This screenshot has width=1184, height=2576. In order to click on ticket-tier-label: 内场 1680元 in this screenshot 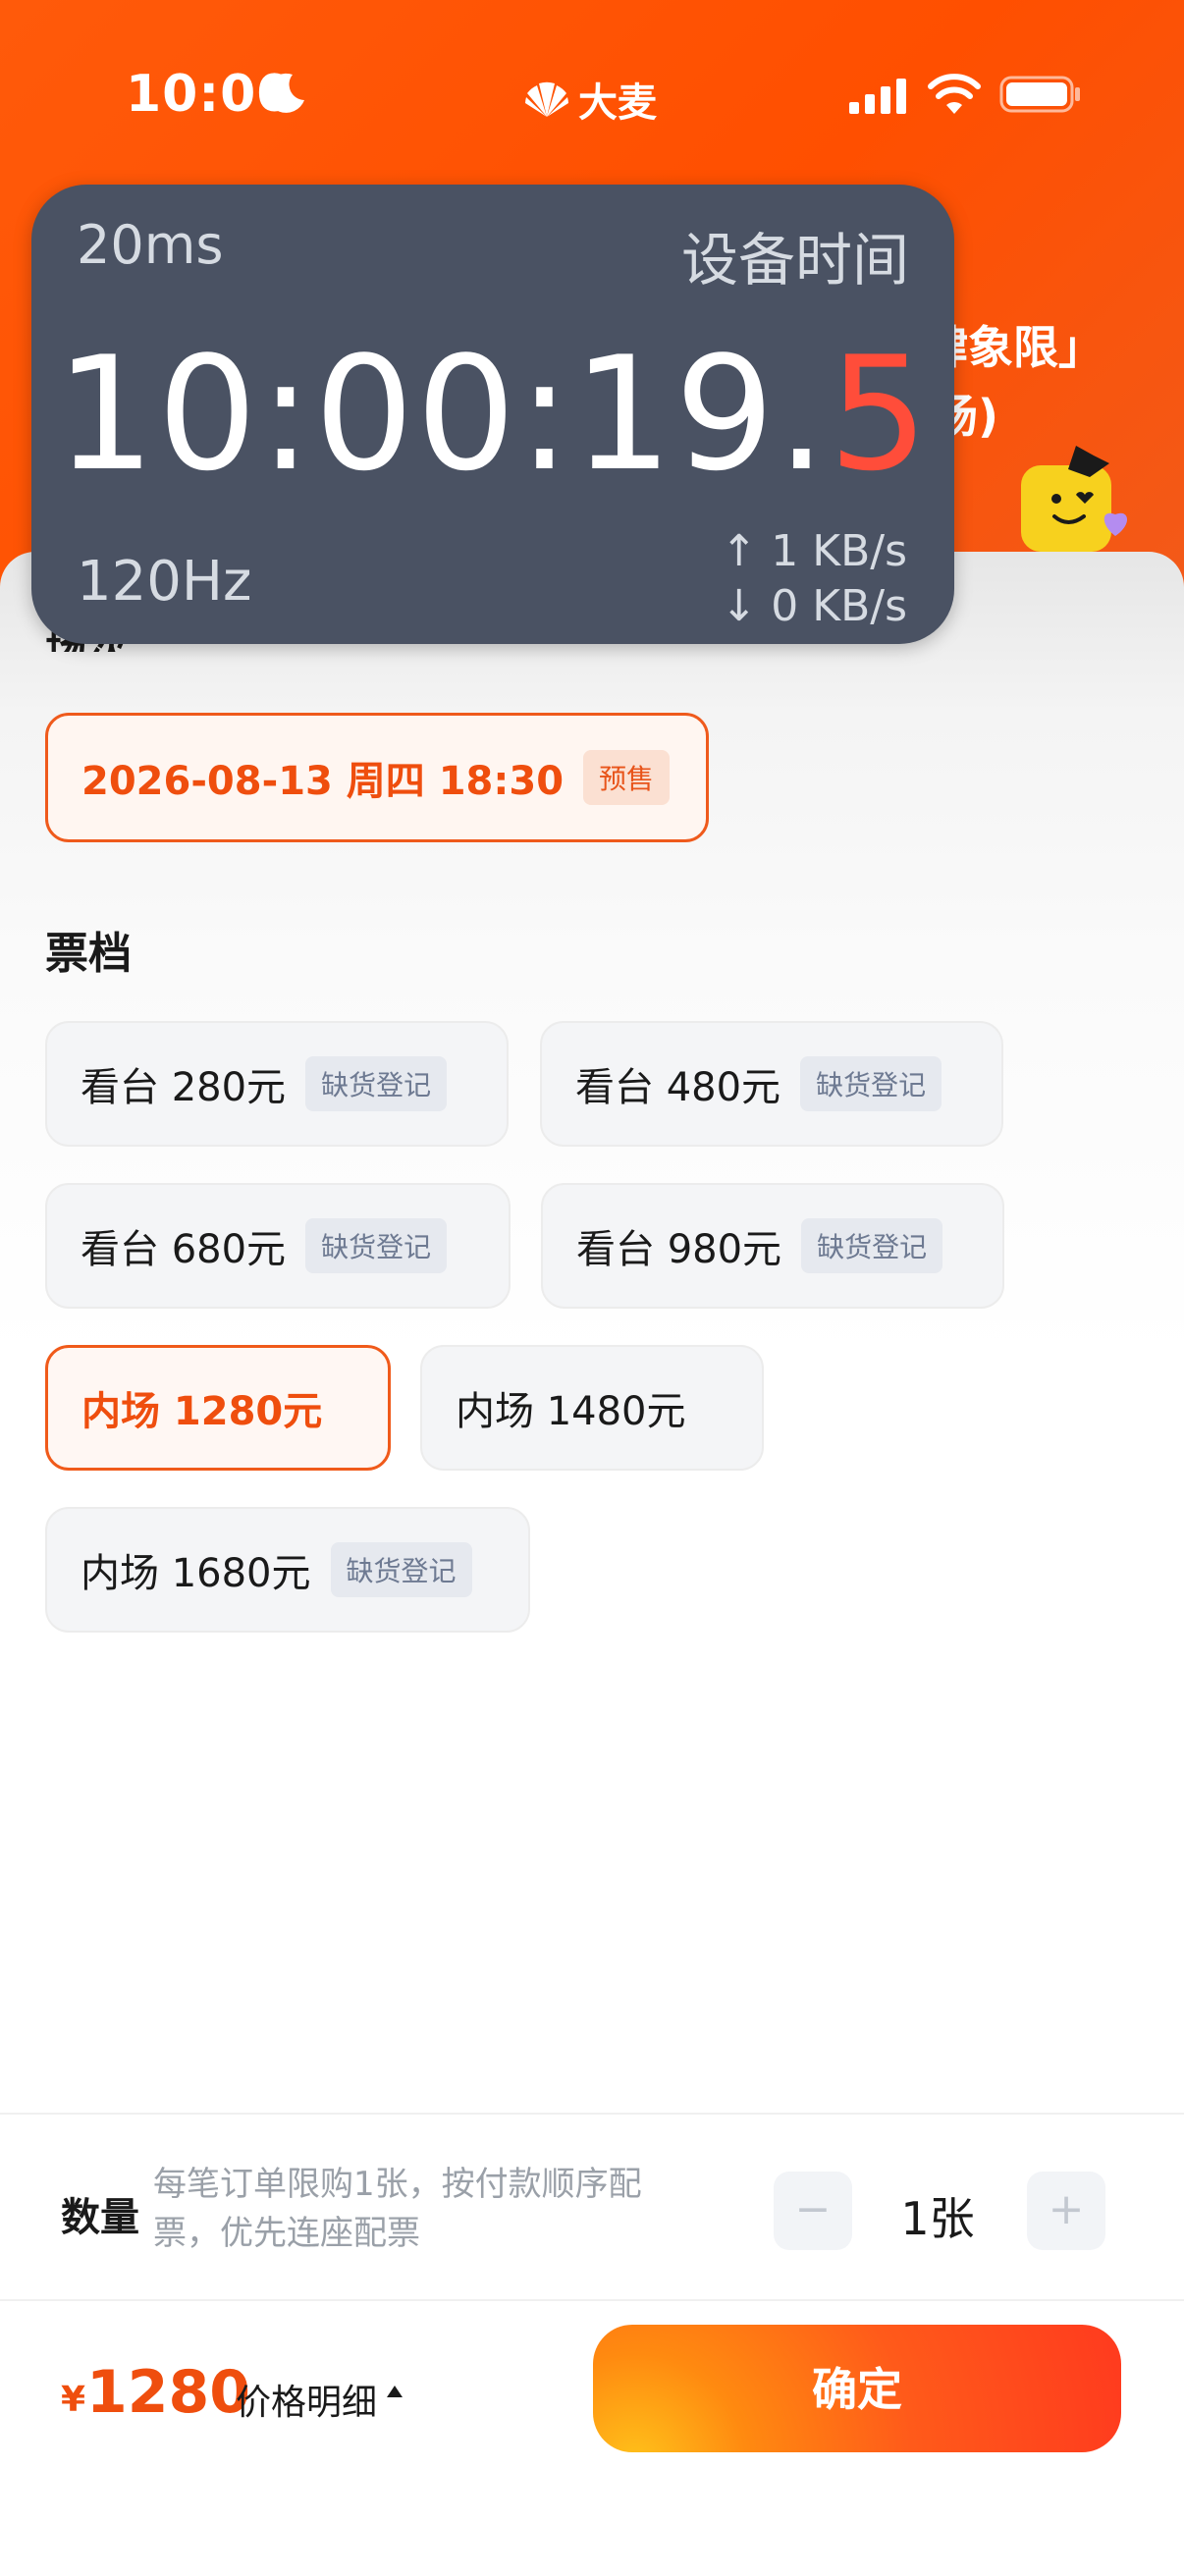, I will do `click(196, 1573)`.